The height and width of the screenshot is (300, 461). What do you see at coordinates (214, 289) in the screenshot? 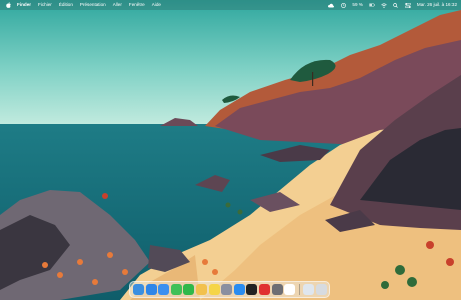
I see `notes-icon` at bounding box center [214, 289].